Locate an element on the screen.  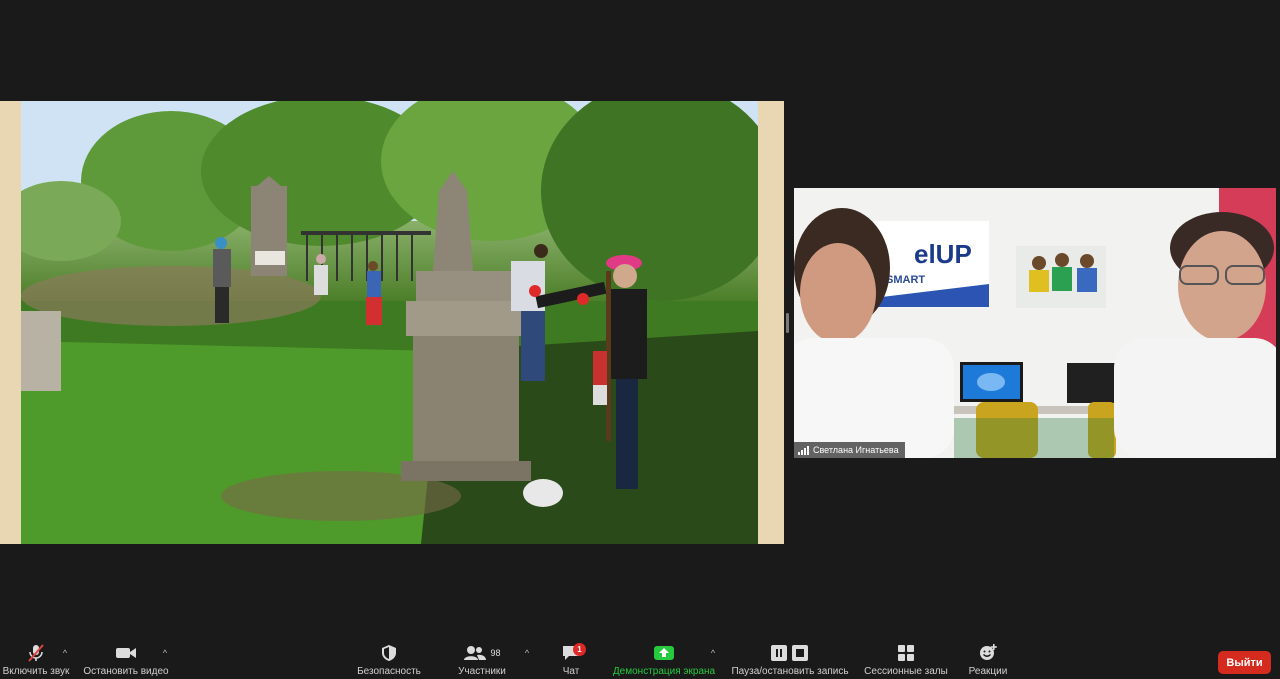
chat-bubble-icon: 1 is located at coordinates (573, 653).